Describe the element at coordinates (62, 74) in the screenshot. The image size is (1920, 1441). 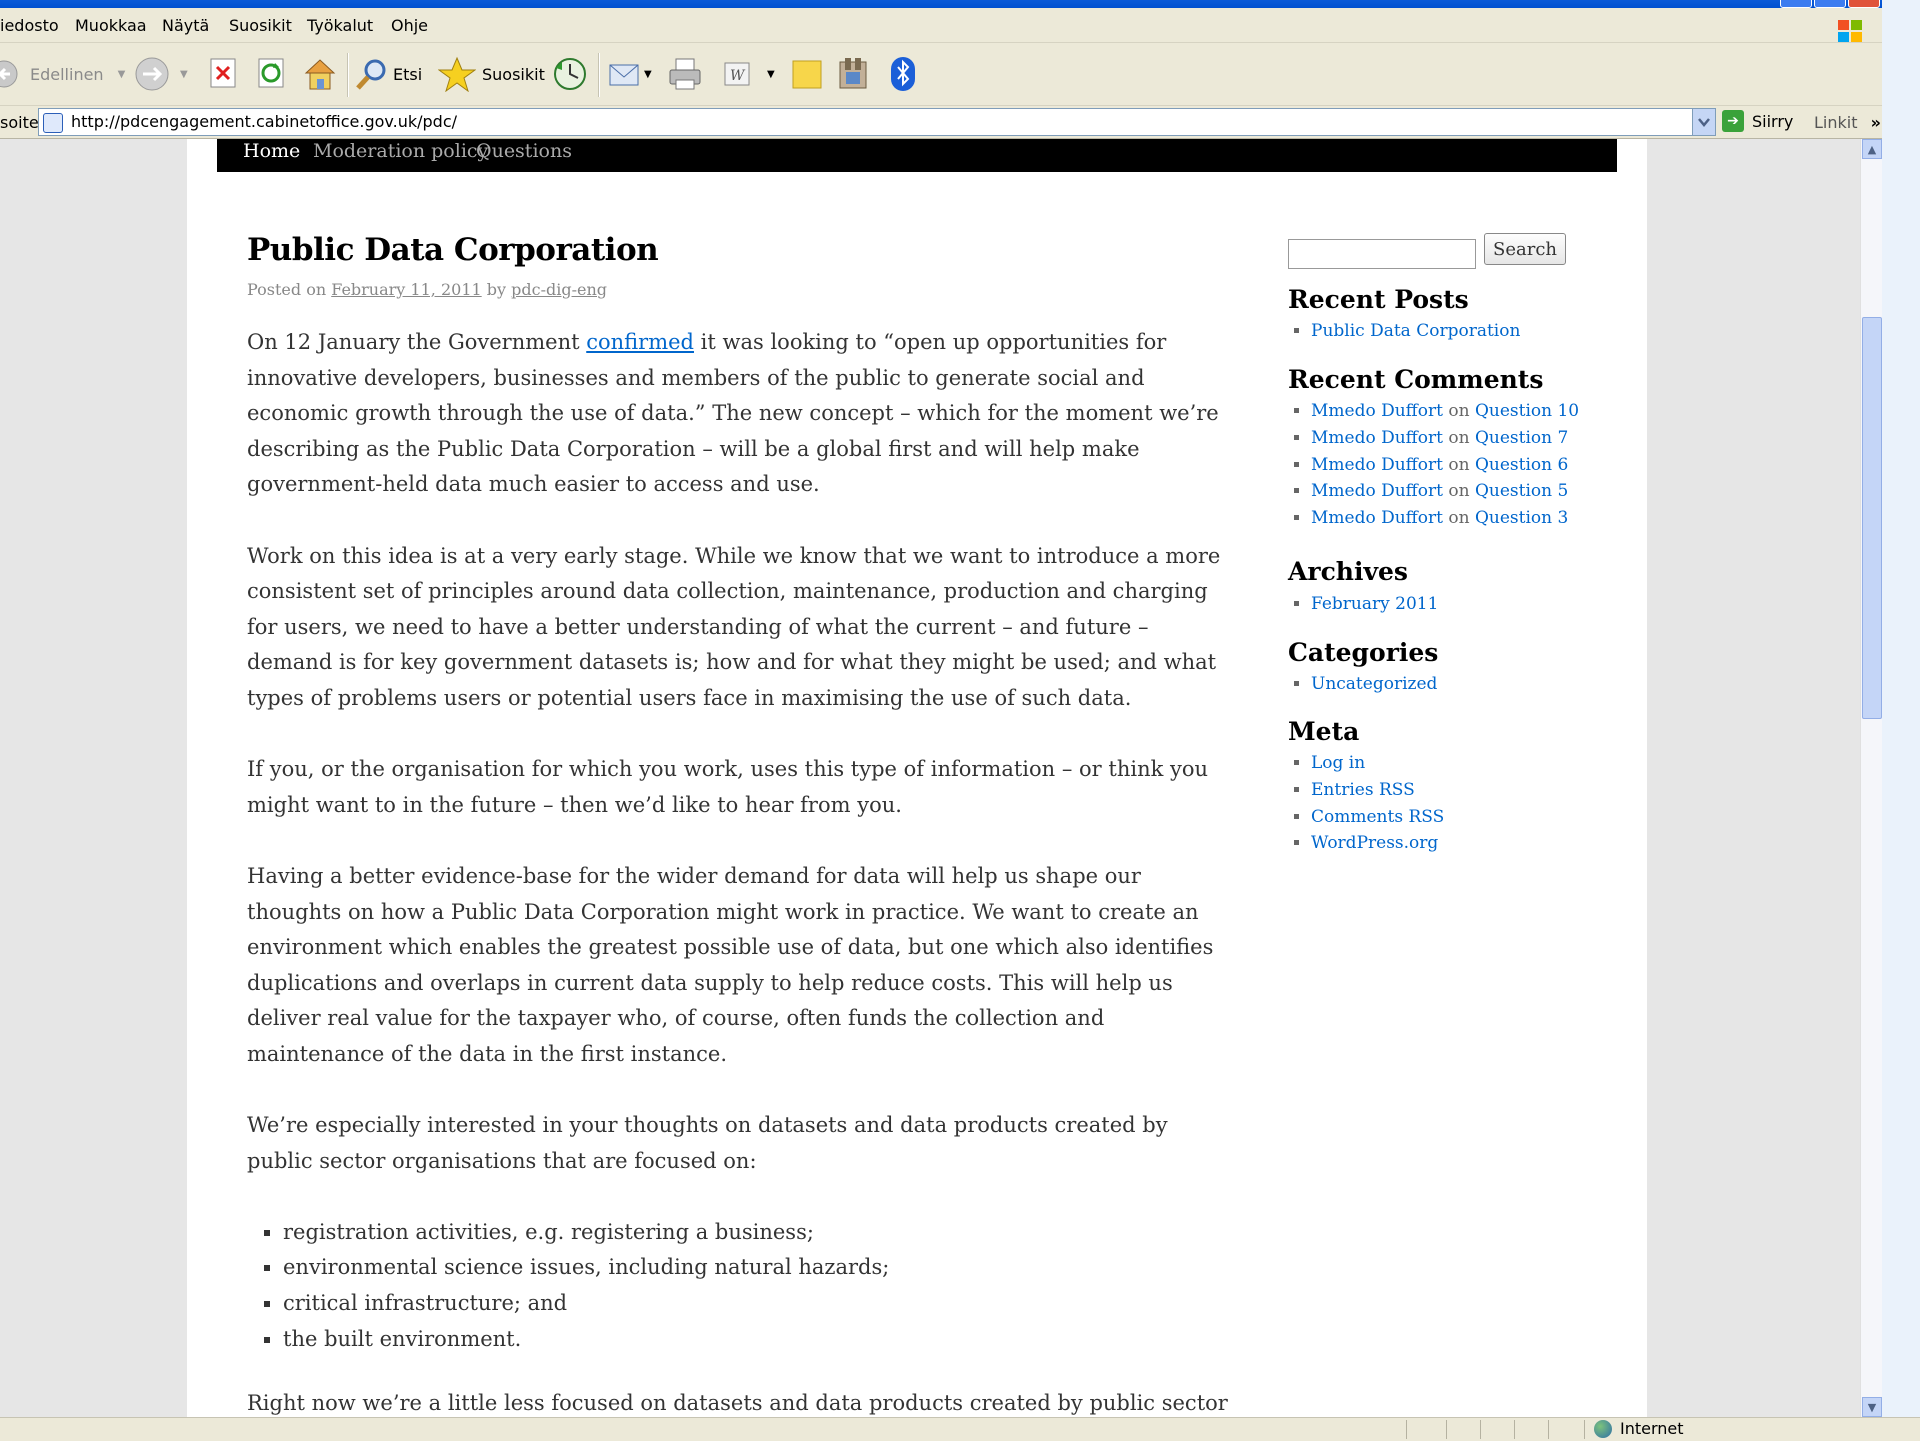
I see `back-button: Edellinen ▼` at that location.